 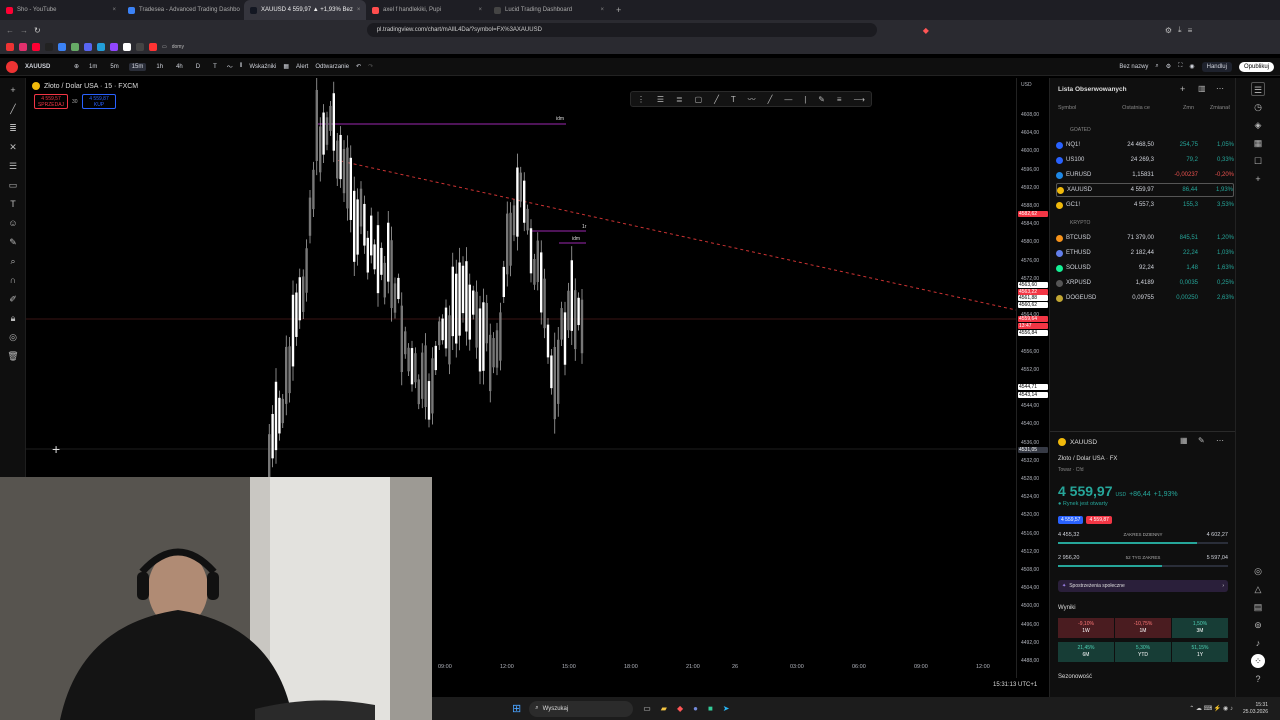 I want to click on menu-icon: ≡, so click(x=1190, y=30).